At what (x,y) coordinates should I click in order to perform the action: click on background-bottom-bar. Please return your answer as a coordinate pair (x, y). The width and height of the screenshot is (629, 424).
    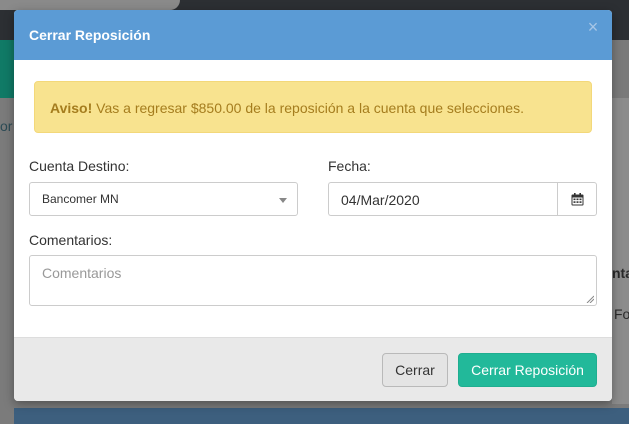
    Looking at the image, I should click on (321, 416).